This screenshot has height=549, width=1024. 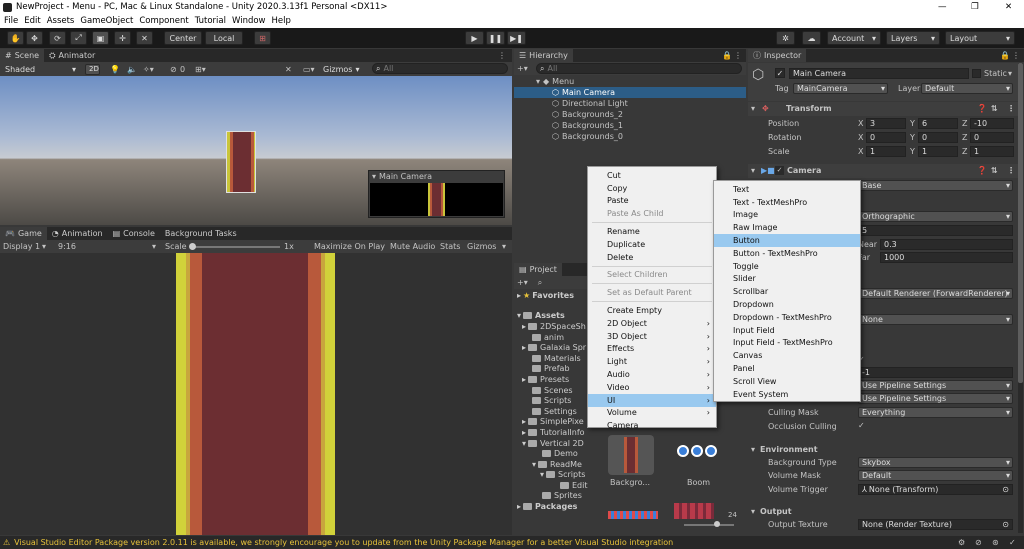 What do you see at coordinates (697, 453) in the screenshot?
I see `asset-thumb-boom` at bounding box center [697, 453].